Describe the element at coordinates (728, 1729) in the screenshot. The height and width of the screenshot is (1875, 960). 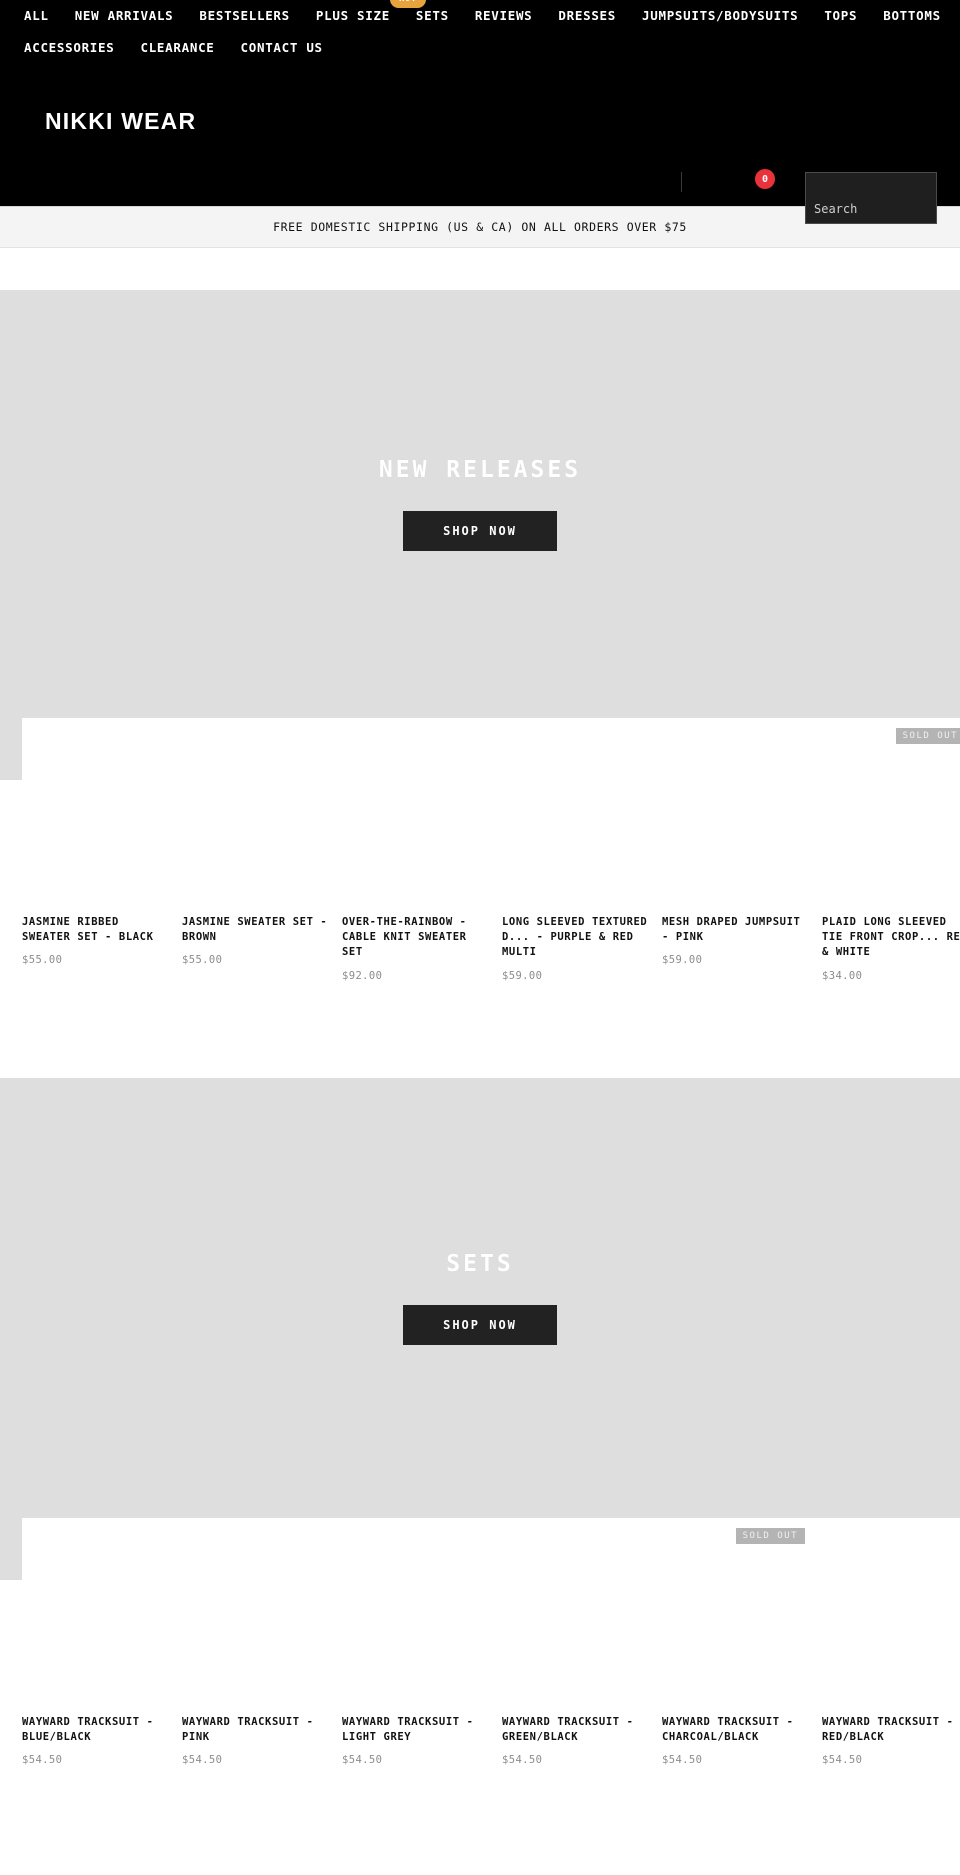
I see `product-title: WAYWARD TRACKSUIT - CHARCOAL/BLACK` at that location.